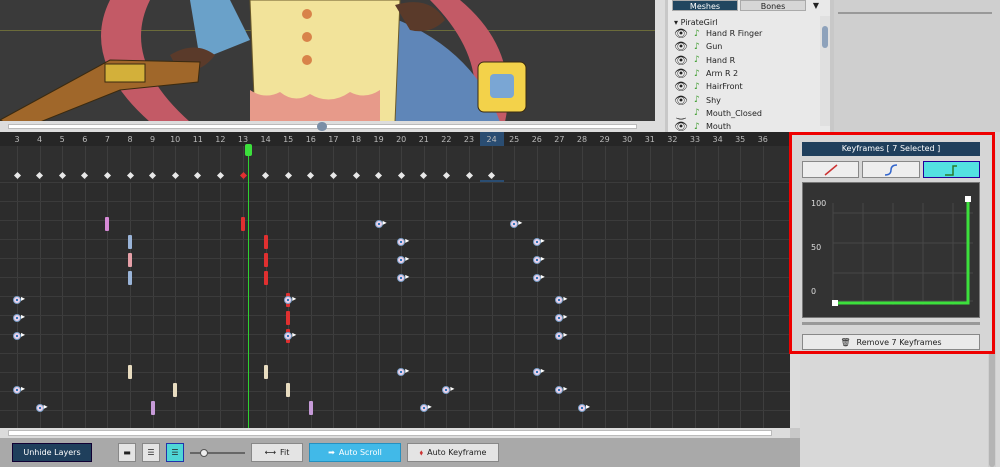  I want to click on linear-curve-button, so click(831, 169).